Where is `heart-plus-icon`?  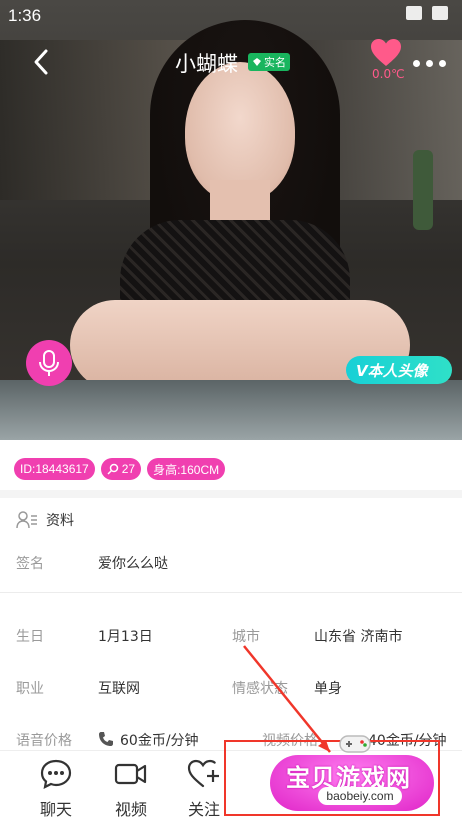 heart-plus-icon is located at coordinates (203, 773).